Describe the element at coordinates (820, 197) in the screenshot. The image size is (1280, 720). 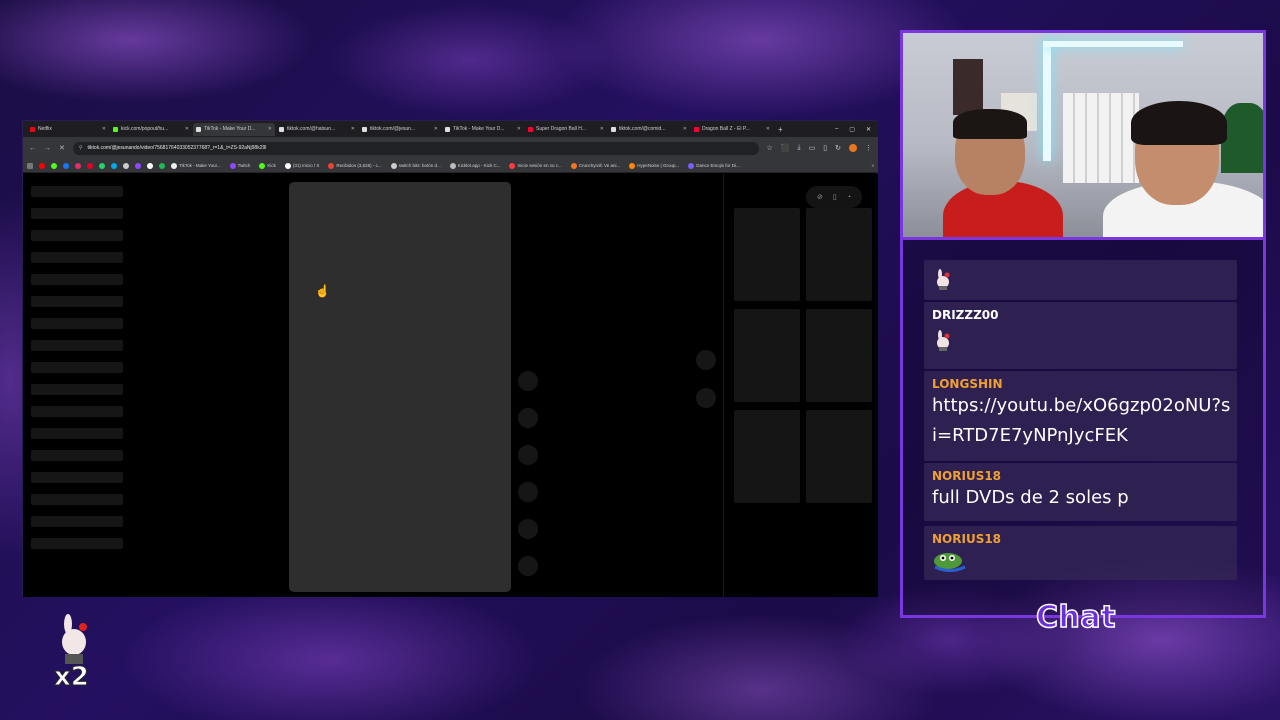
I see `block-icon: ⊘` at that location.